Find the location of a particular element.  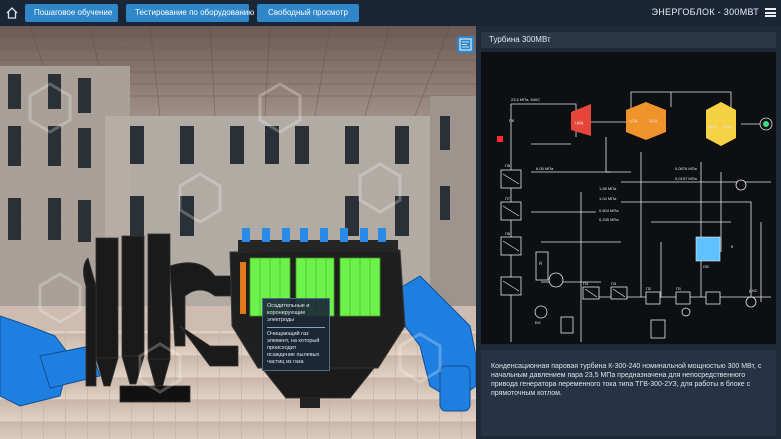

scheme-icon is located at coordinates (465, 44).